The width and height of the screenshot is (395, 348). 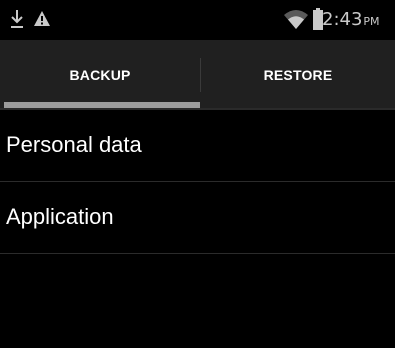 I want to click on warning-icon, so click(x=42, y=18).